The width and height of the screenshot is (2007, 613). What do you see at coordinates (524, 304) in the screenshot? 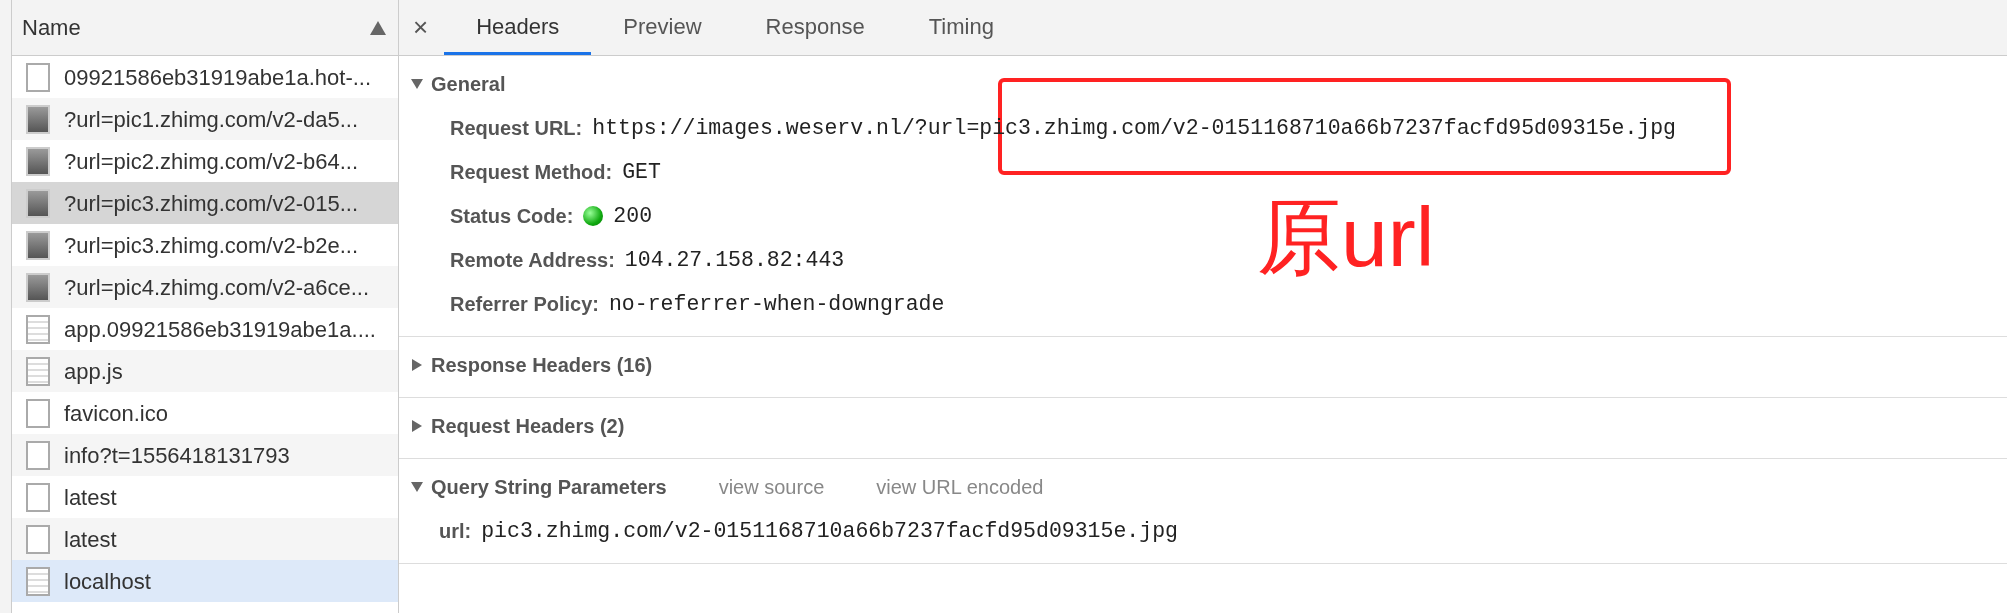
I see `field-label: Referrer Policy:` at bounding box center [524, 304].